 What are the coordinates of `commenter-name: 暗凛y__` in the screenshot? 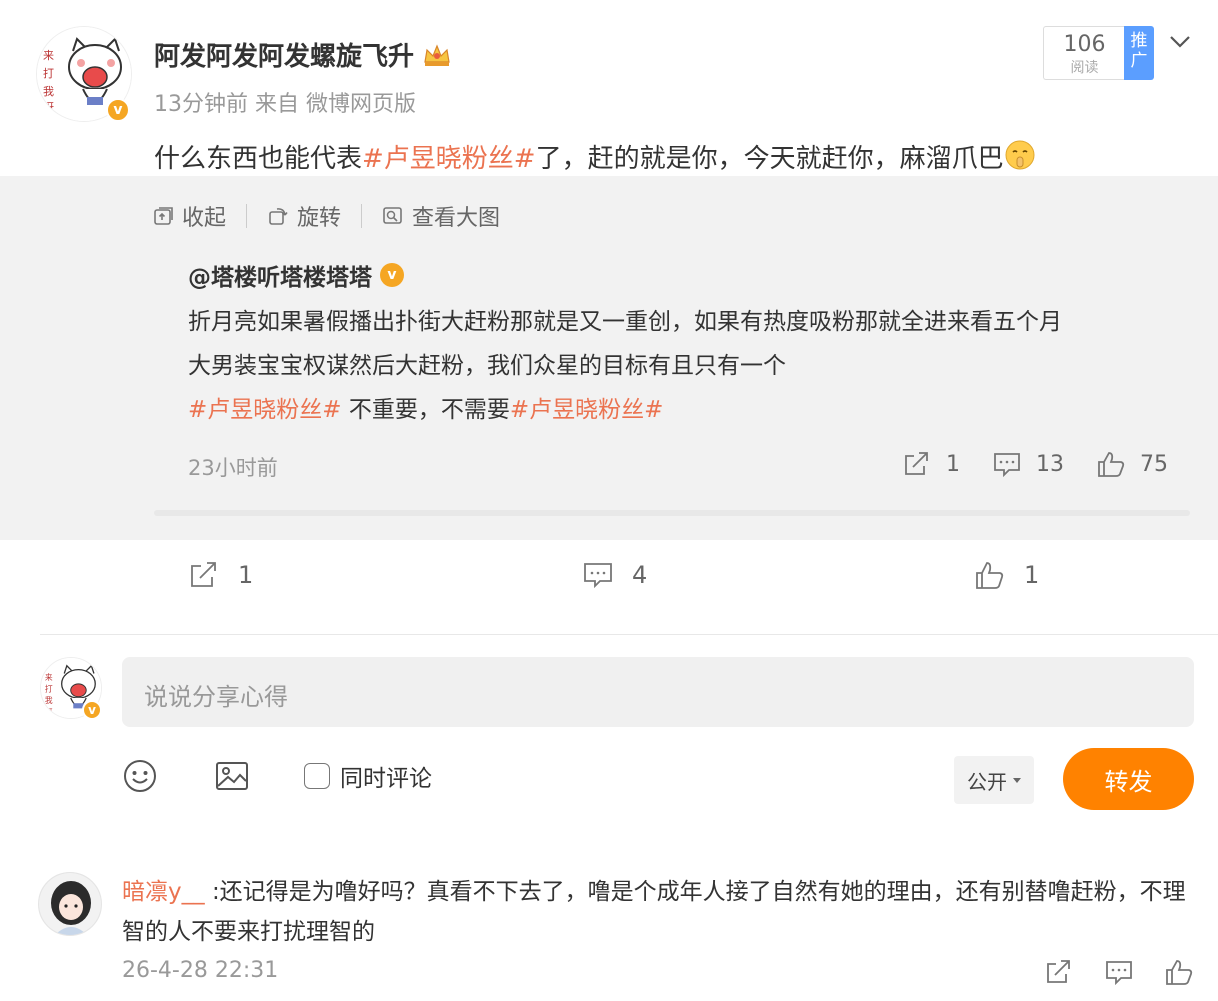 It's located at (163, 892).